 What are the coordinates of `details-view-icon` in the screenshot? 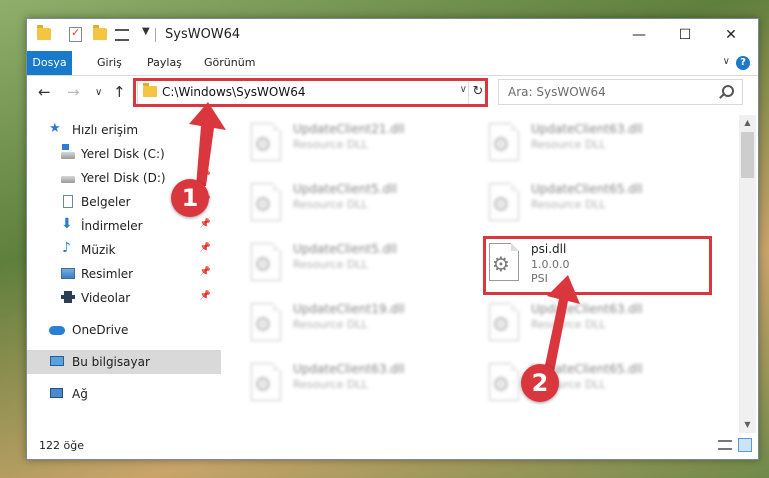 It's located at (725, 445).